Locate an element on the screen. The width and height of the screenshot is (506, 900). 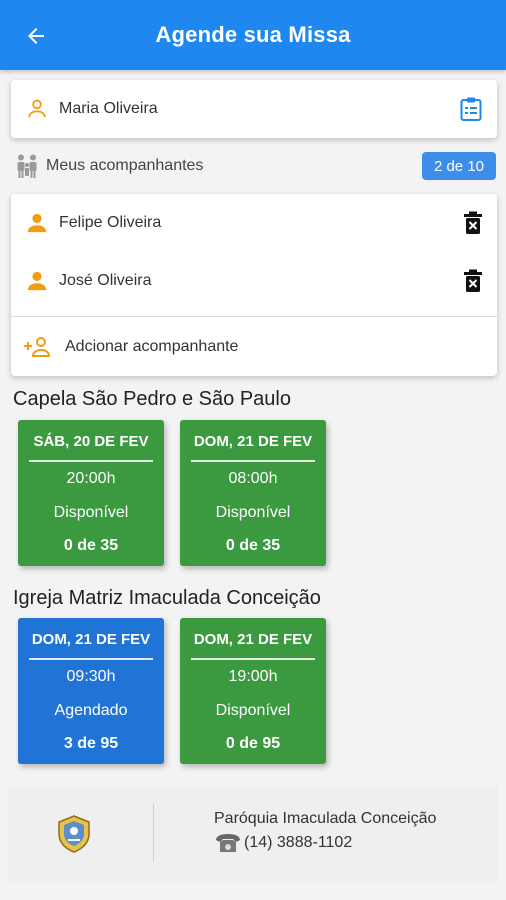
phone-icon is located at coordinates (228, 843).